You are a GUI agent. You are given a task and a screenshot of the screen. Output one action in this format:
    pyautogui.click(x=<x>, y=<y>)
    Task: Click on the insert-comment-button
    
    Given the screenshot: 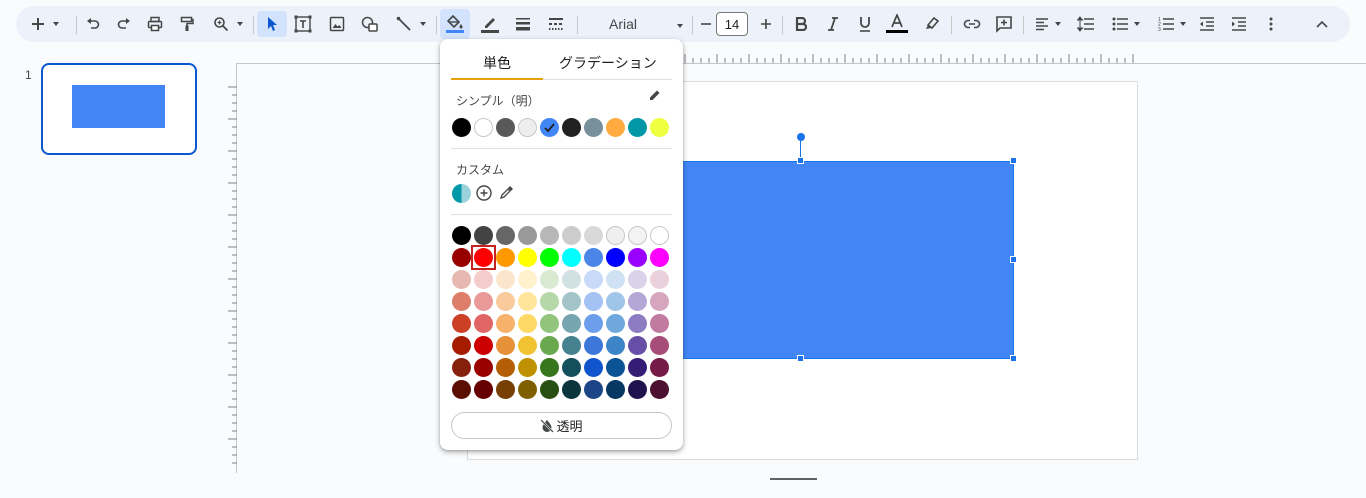 What is the action you would take?
    pyautogui.click(x=1004, y=24)
    